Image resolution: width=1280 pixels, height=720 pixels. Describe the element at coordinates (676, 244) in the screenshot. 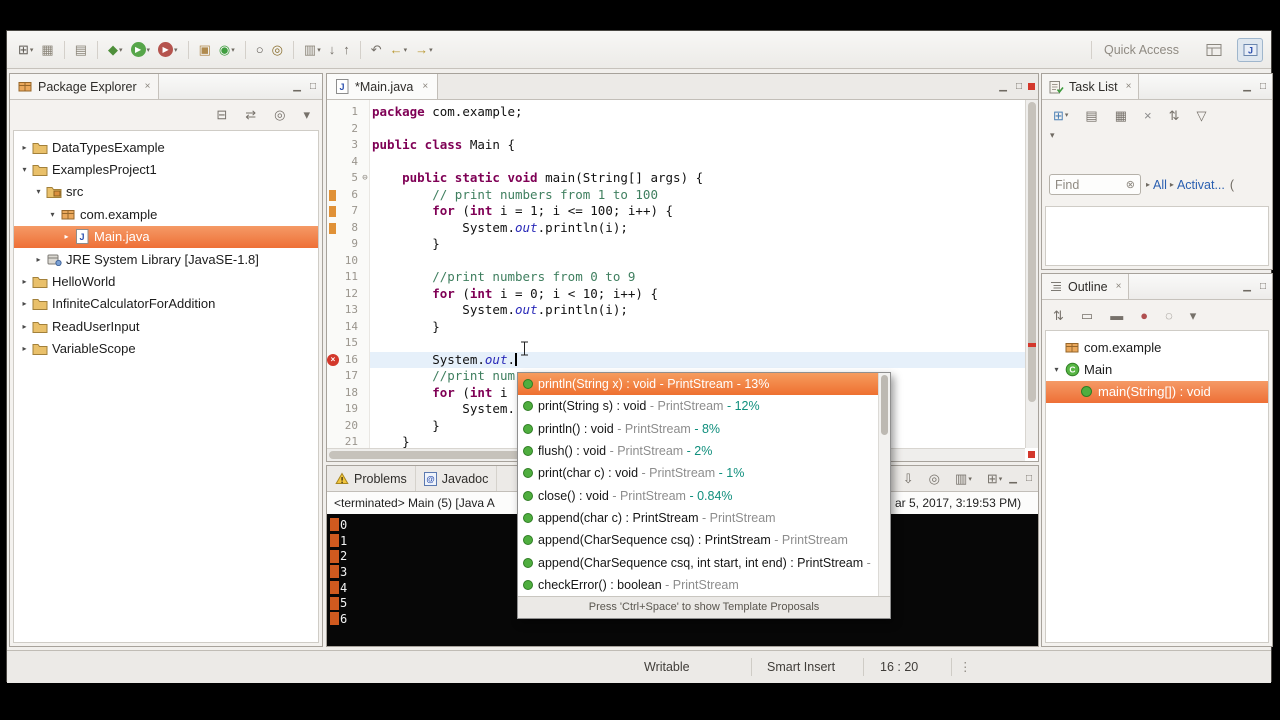

I see `code-line: 9 }` at that location.